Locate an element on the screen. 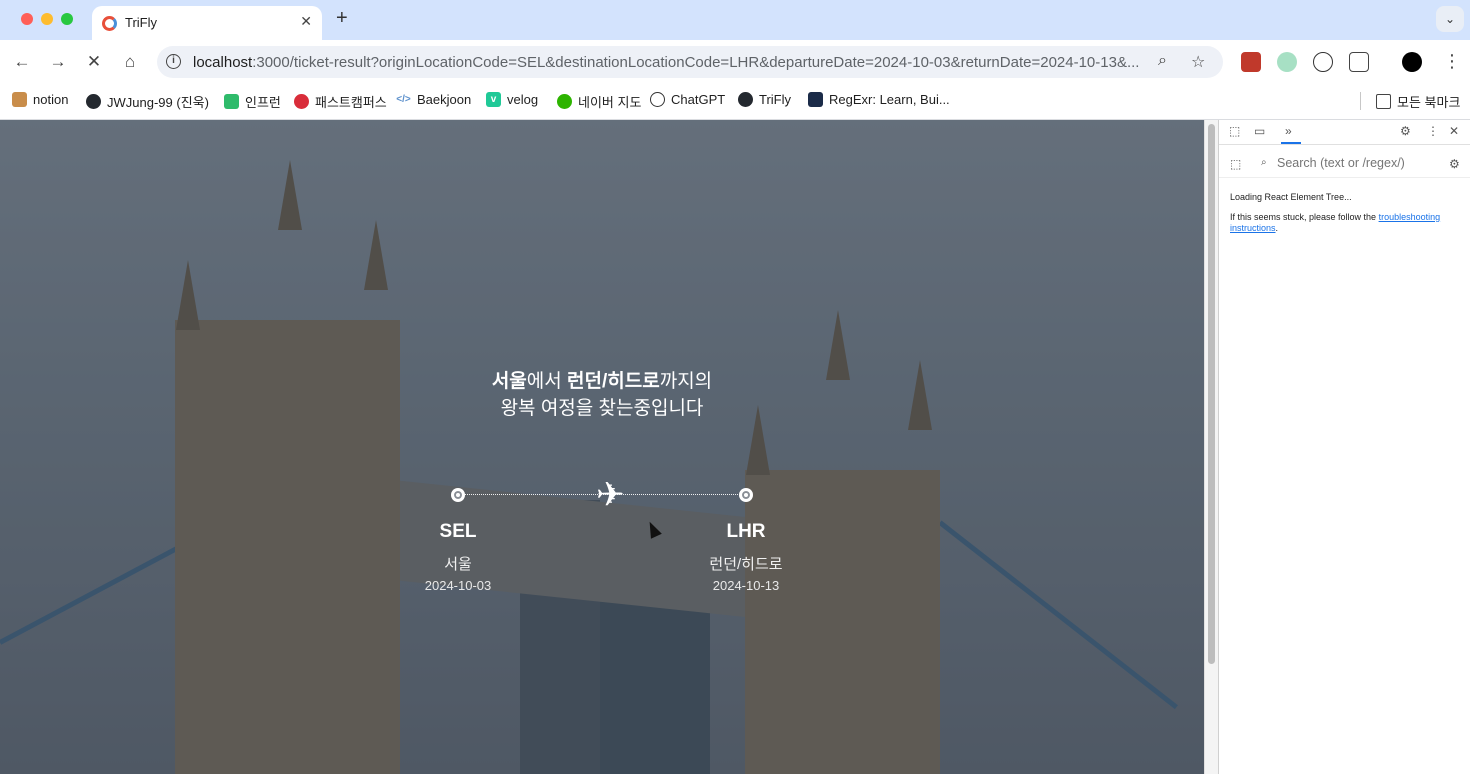  bookmark-label: ChatGPT is located at coordinates (698, 99).